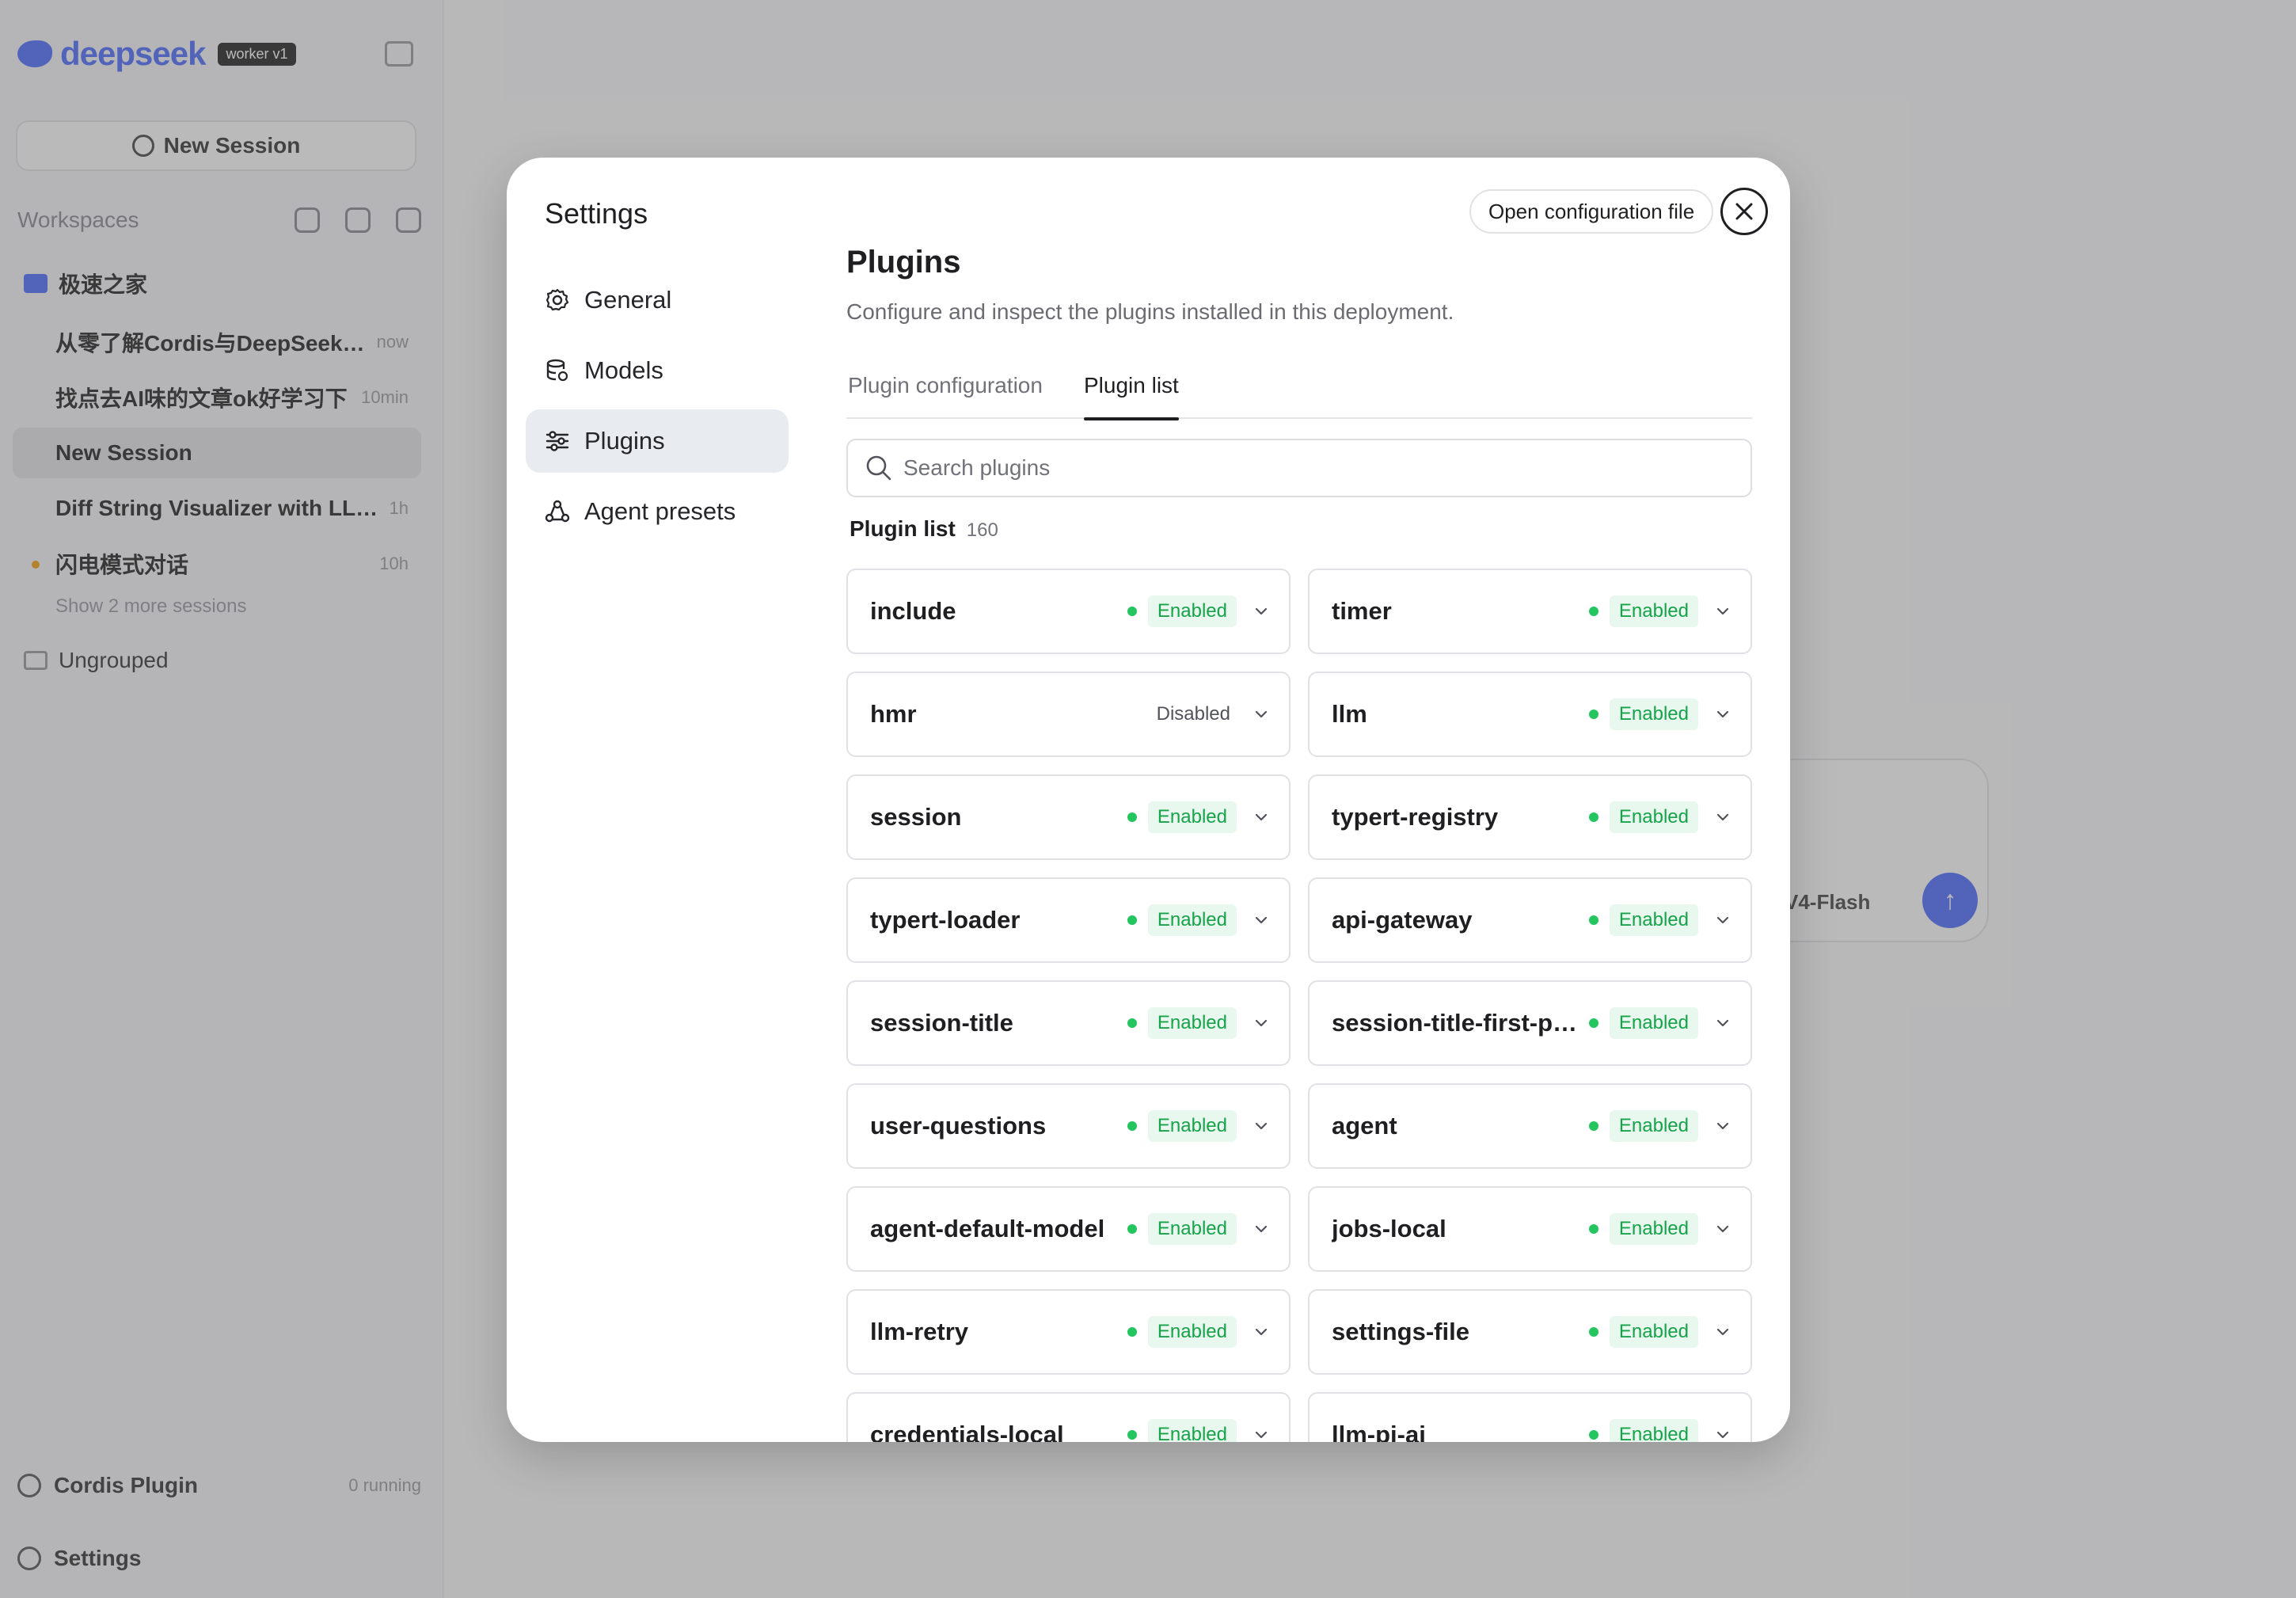 Image resolution: width=2296 pixels, height=1598 pixels. Describe the element at coordinates (1460, 1023) in the screenshot. I see `plugin-name: session-title-first-prompt` at that location.